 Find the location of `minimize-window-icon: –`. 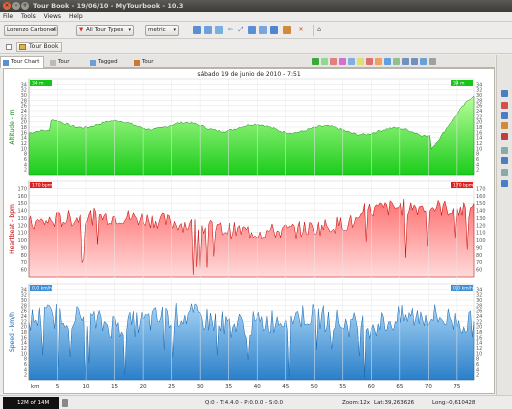

minimize-window-icon: – is located at coordinates (16, 6).